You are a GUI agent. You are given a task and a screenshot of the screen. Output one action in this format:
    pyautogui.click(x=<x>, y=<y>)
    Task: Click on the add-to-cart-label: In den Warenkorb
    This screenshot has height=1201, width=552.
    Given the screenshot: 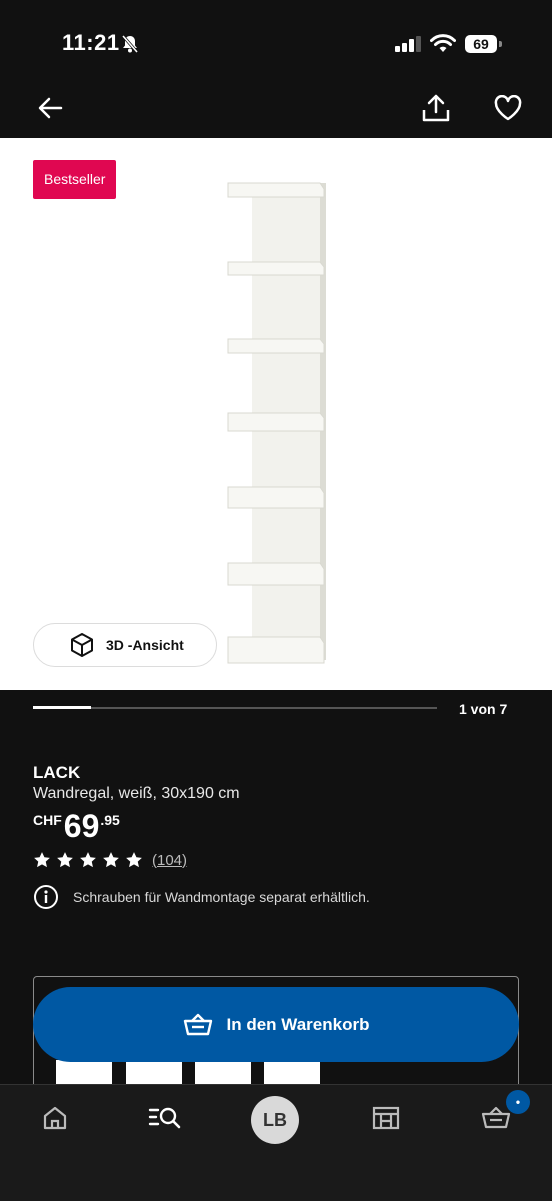 What is the action you would take?
    pyautogui.click(x=298, y=1024)
    